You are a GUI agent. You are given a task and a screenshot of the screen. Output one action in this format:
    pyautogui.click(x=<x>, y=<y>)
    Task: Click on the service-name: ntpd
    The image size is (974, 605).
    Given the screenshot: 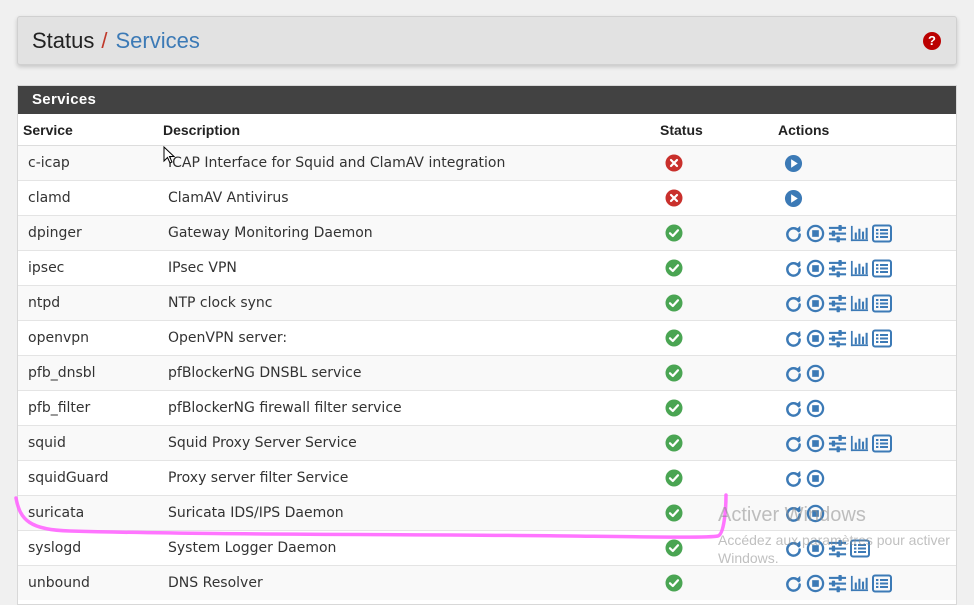 What is the action you would take?
    pyautogui.click(x=90, y=303)
    